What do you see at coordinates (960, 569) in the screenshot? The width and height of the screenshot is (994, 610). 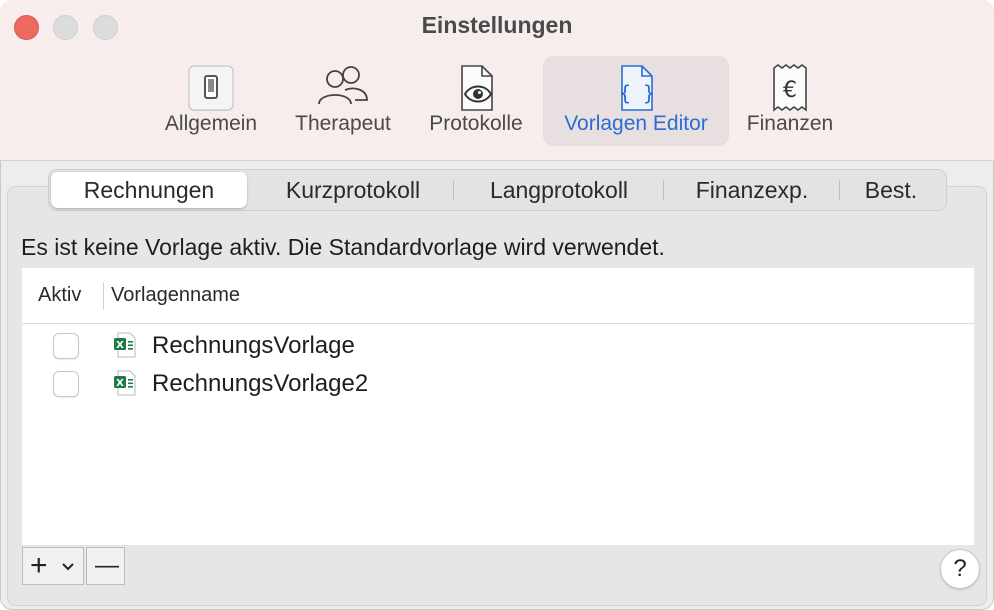 I see `help-button: ?` at bounding box center [960, 569].